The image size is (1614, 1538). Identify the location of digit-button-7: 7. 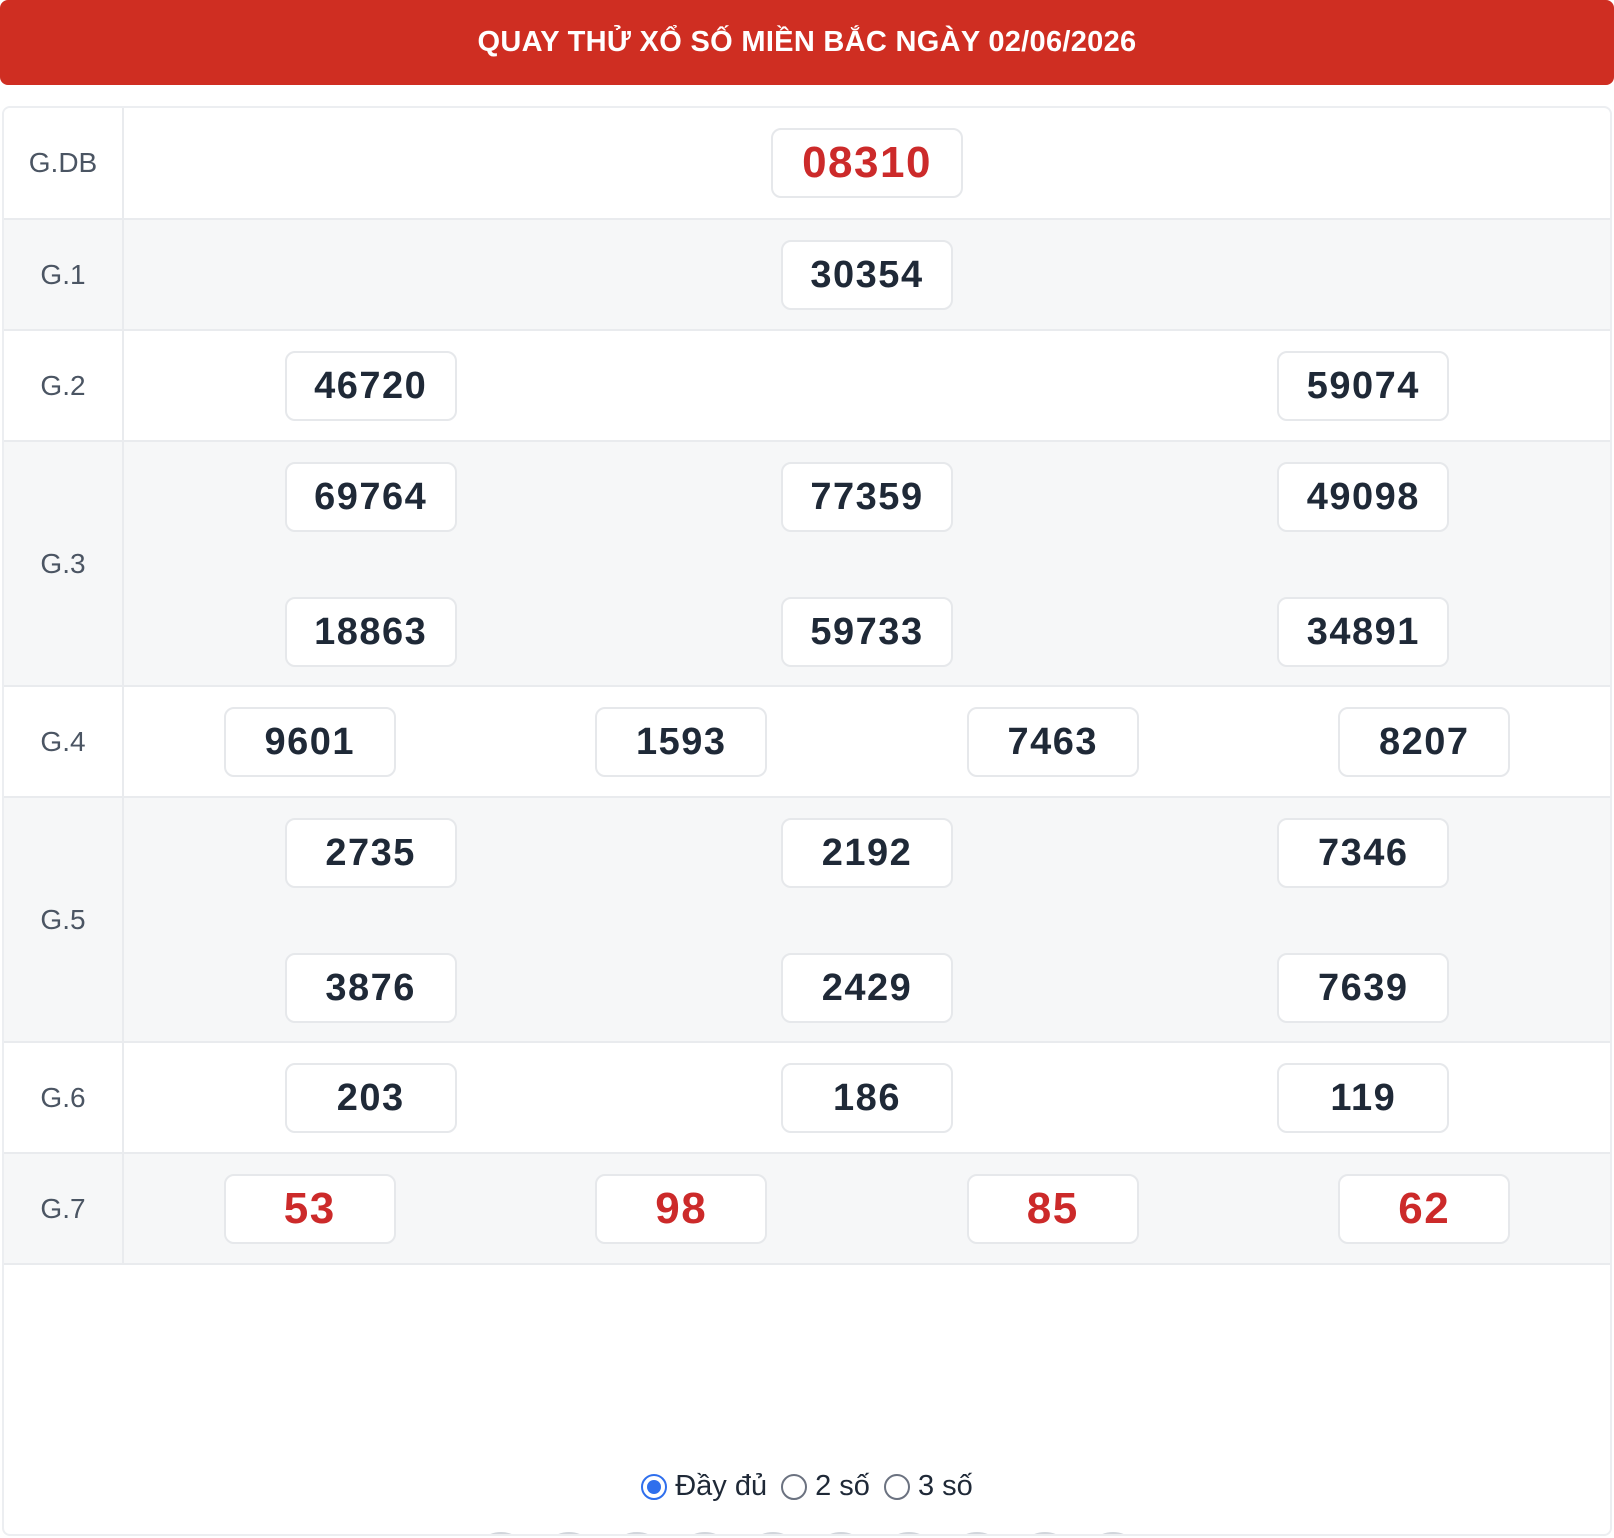
(977, 1533).